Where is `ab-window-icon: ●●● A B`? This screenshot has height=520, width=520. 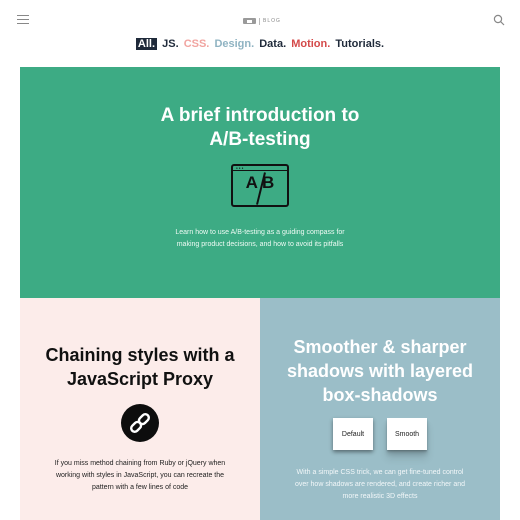 ab-window-icon: ●●● A B is located at coordinates (260, 185).